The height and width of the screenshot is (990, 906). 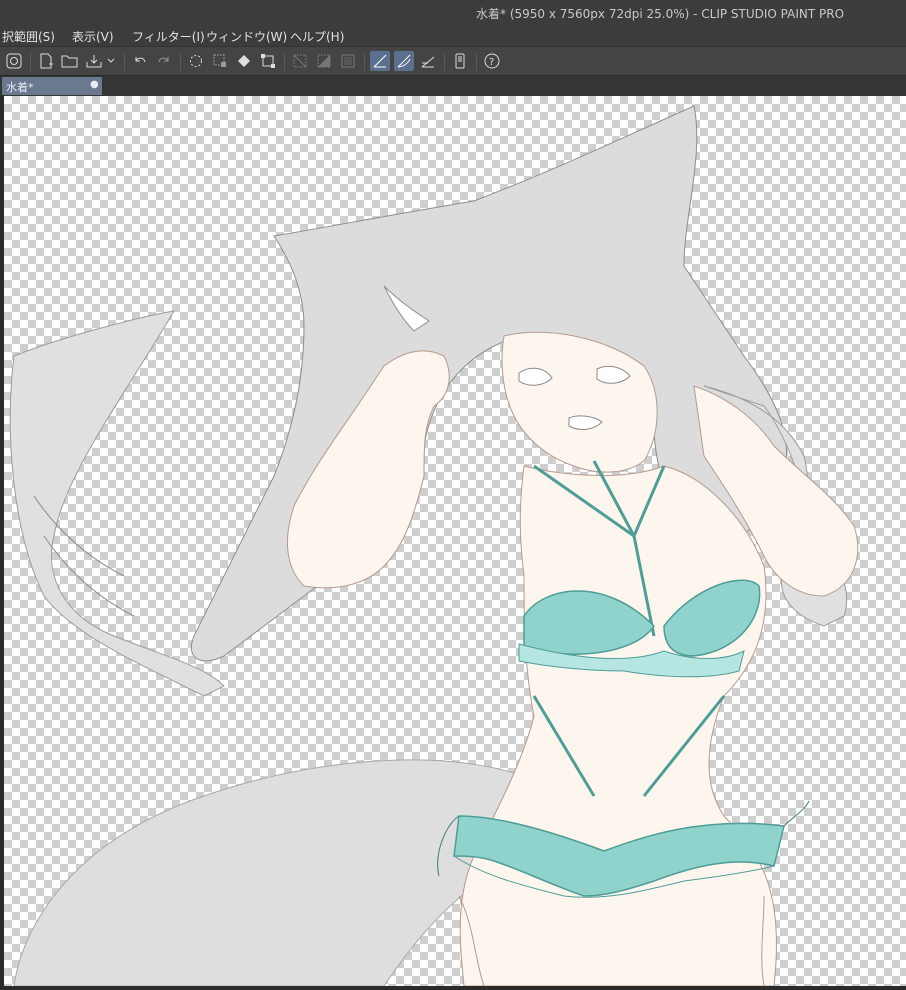 What do you see at coordinates (46, 61) in the screenshot?
I see `new-file-icon` at bounding box center [46, 61].